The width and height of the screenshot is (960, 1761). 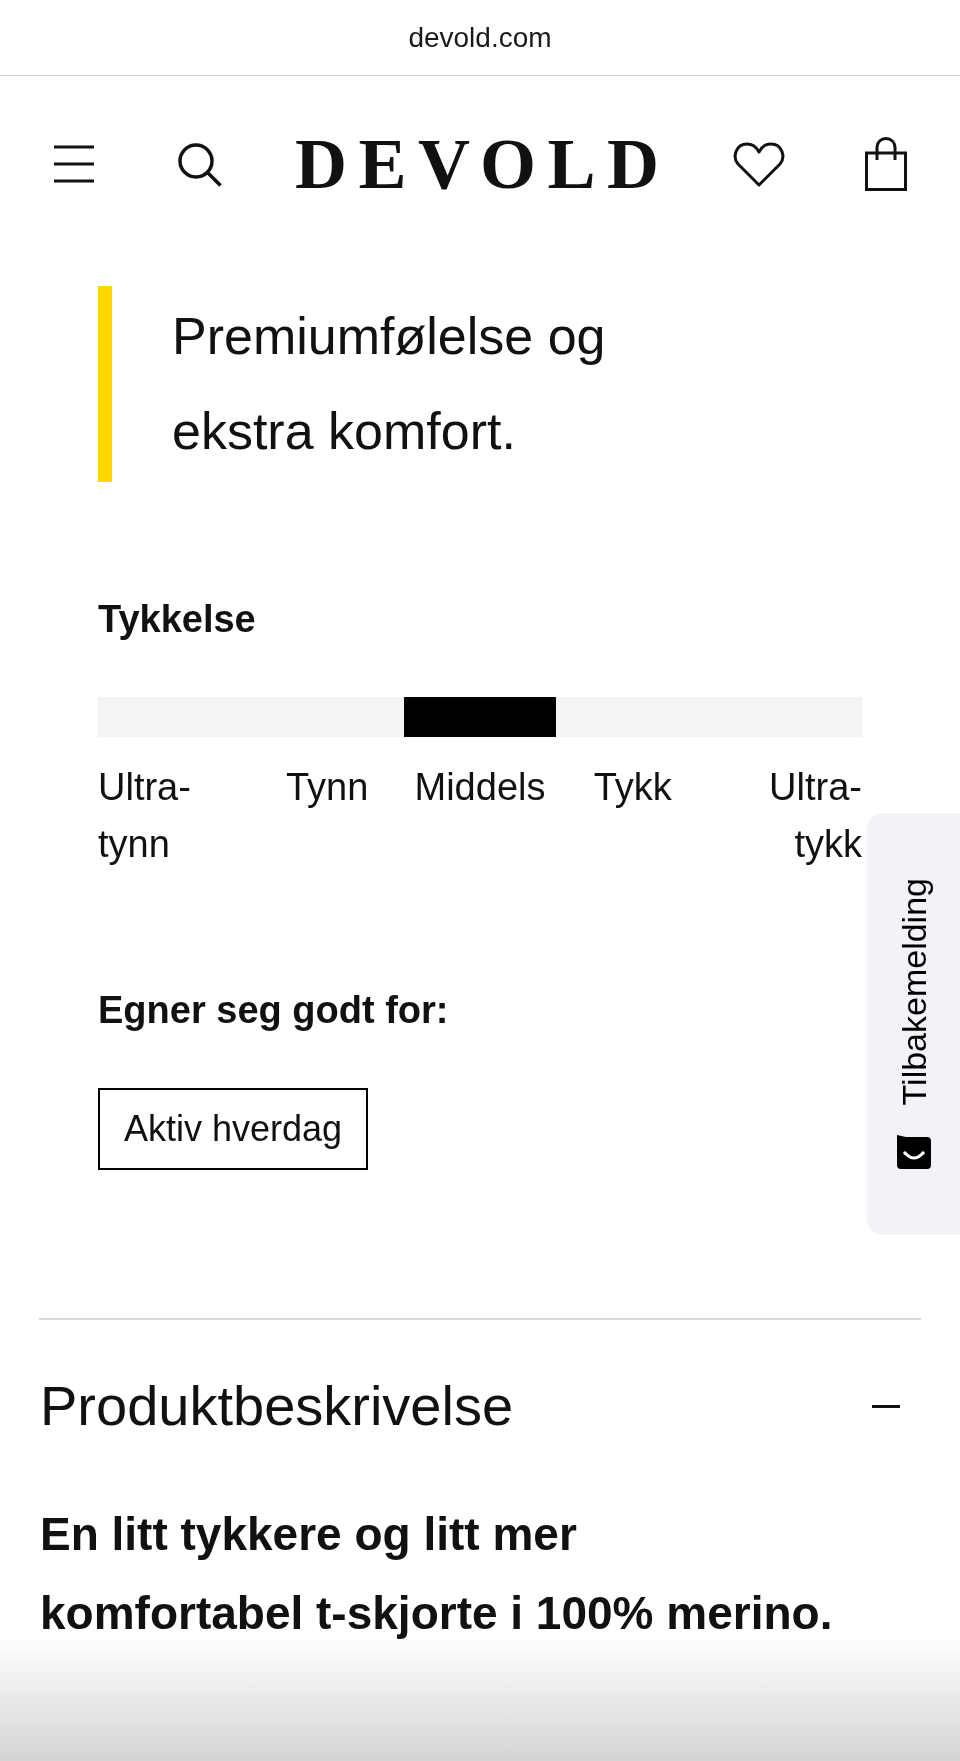 What do you see at coordinates (233, 1129) in the screenshot?
I see `activity-tag: Aktiv hverdag` at bounding box center [233, 1129].